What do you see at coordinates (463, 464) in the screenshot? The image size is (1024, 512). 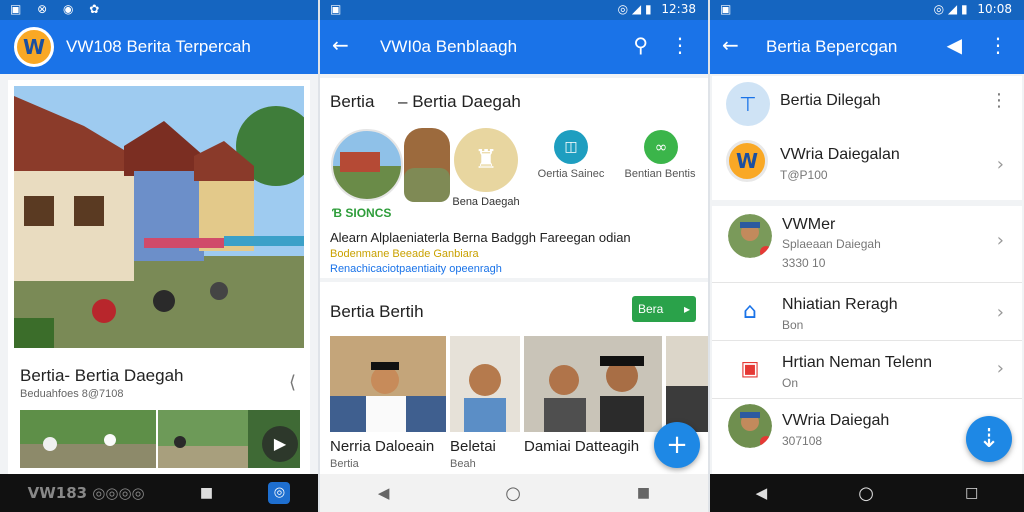 I see `news-sub-2: Beah` at bounding box center [463, 464].